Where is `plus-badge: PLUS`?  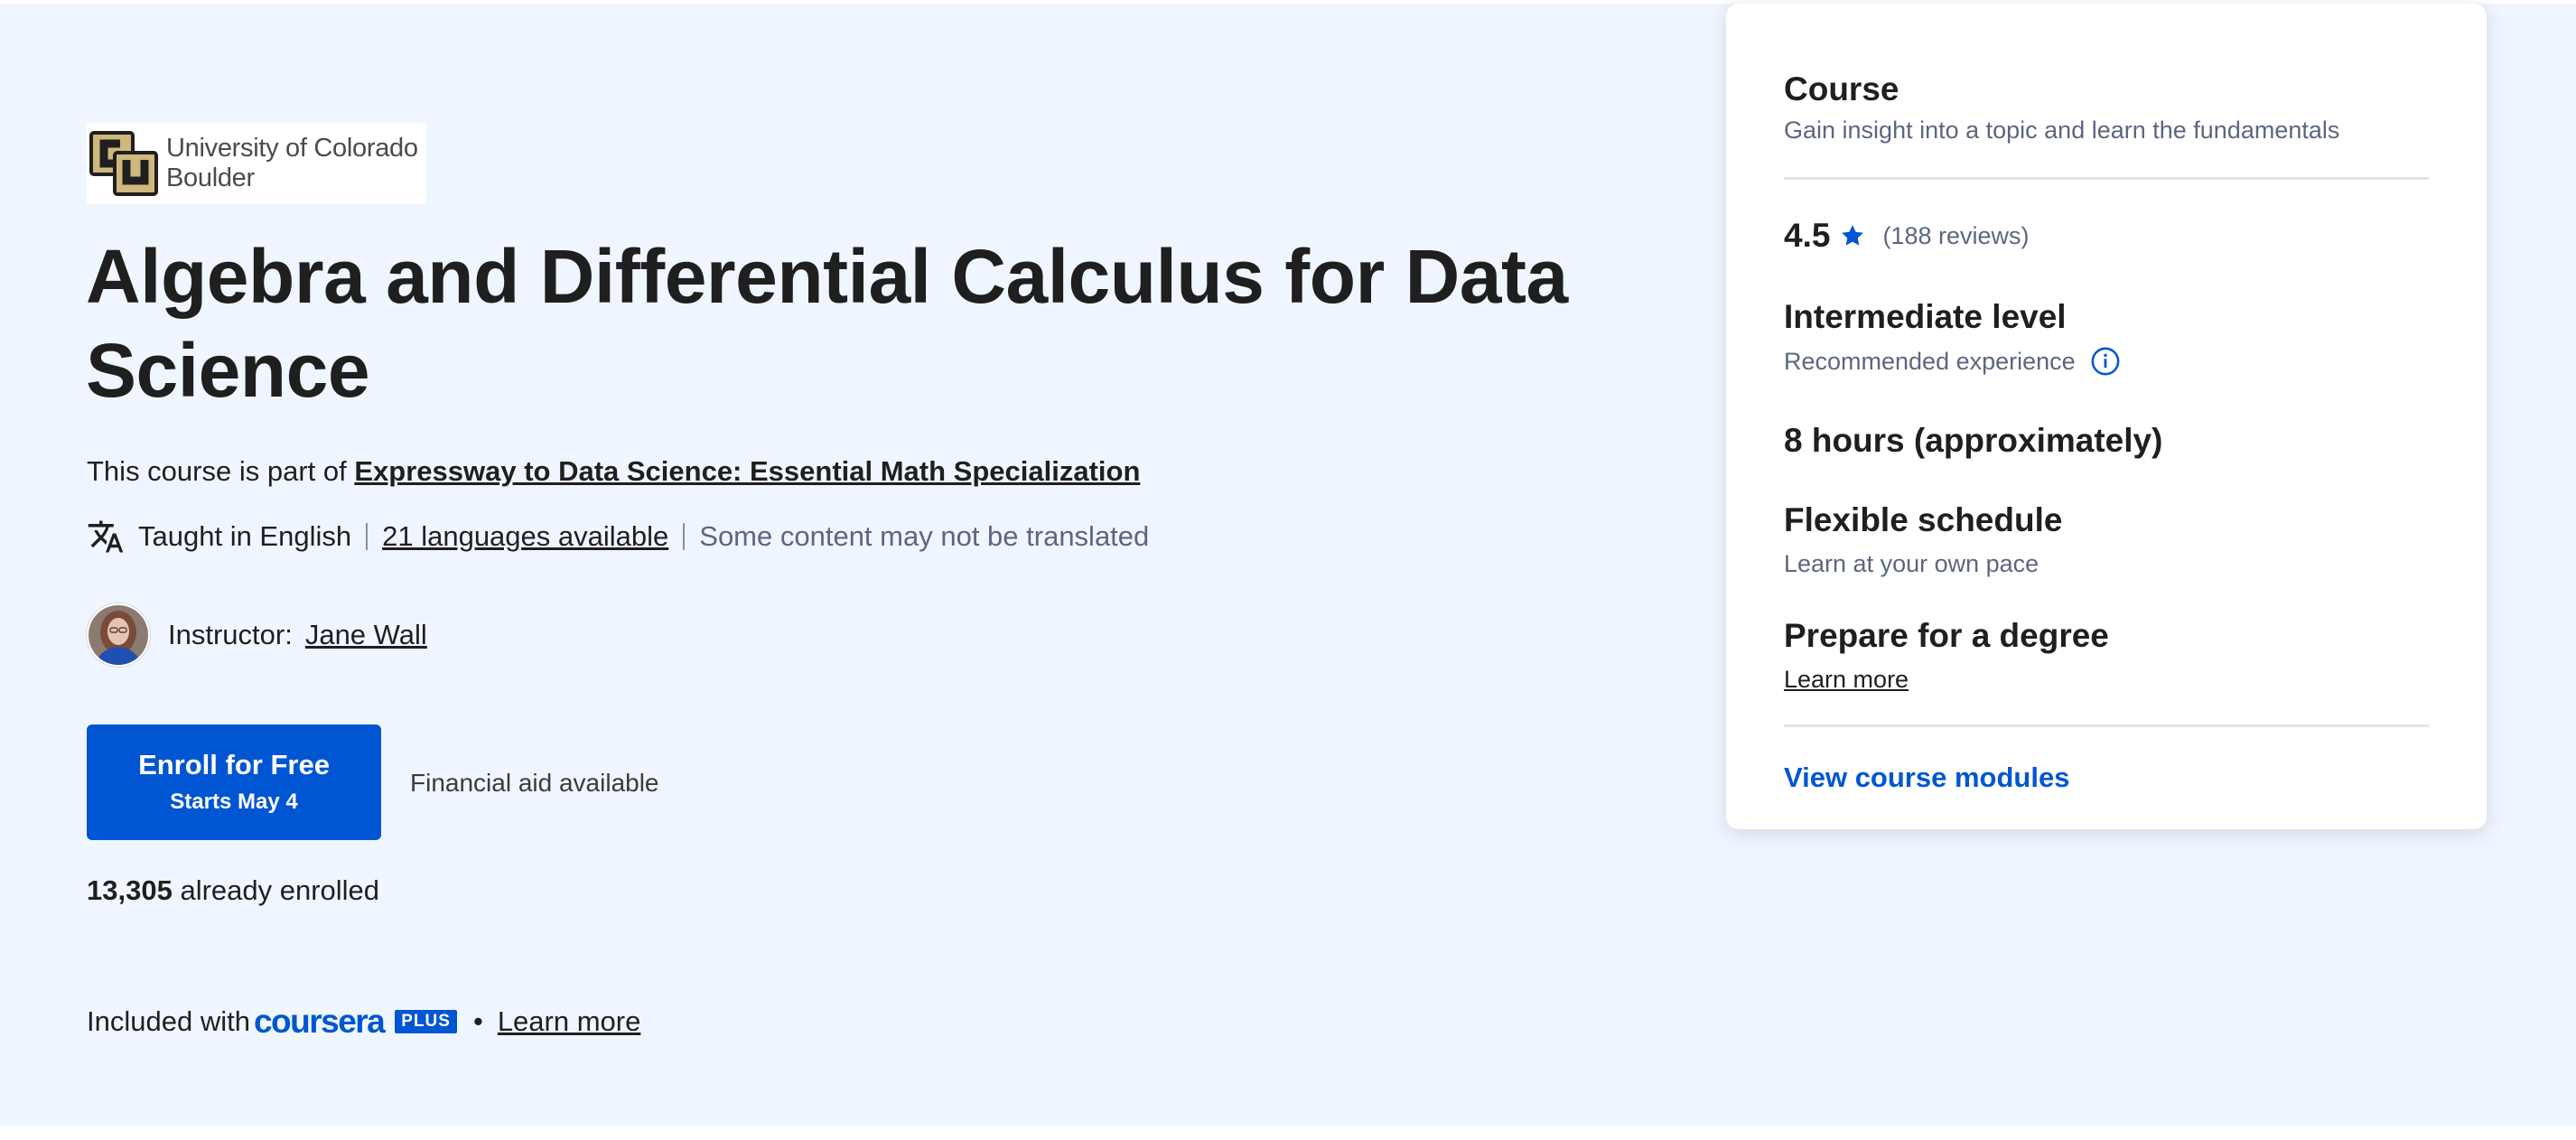 plus-badge: PLUS is located at coordinates (426, 1022).